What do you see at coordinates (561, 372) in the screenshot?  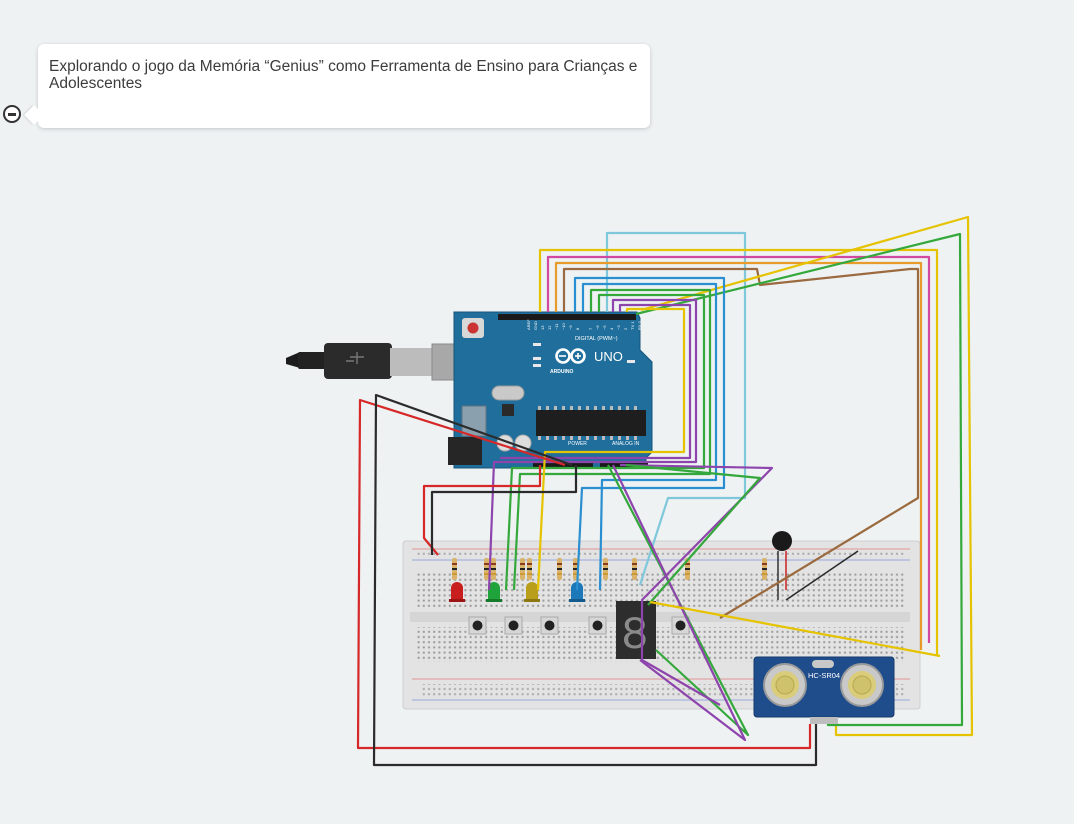 I see `brand-label: ARDUINO` at bounding box center [561, 372].